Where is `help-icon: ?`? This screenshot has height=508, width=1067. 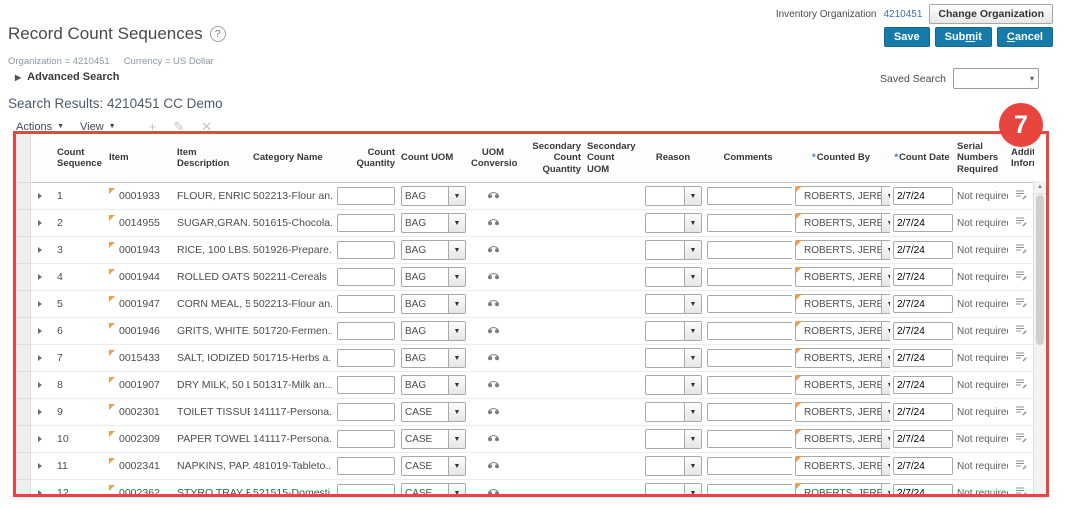 help-icon: ? is located at coordinates (217, 34).